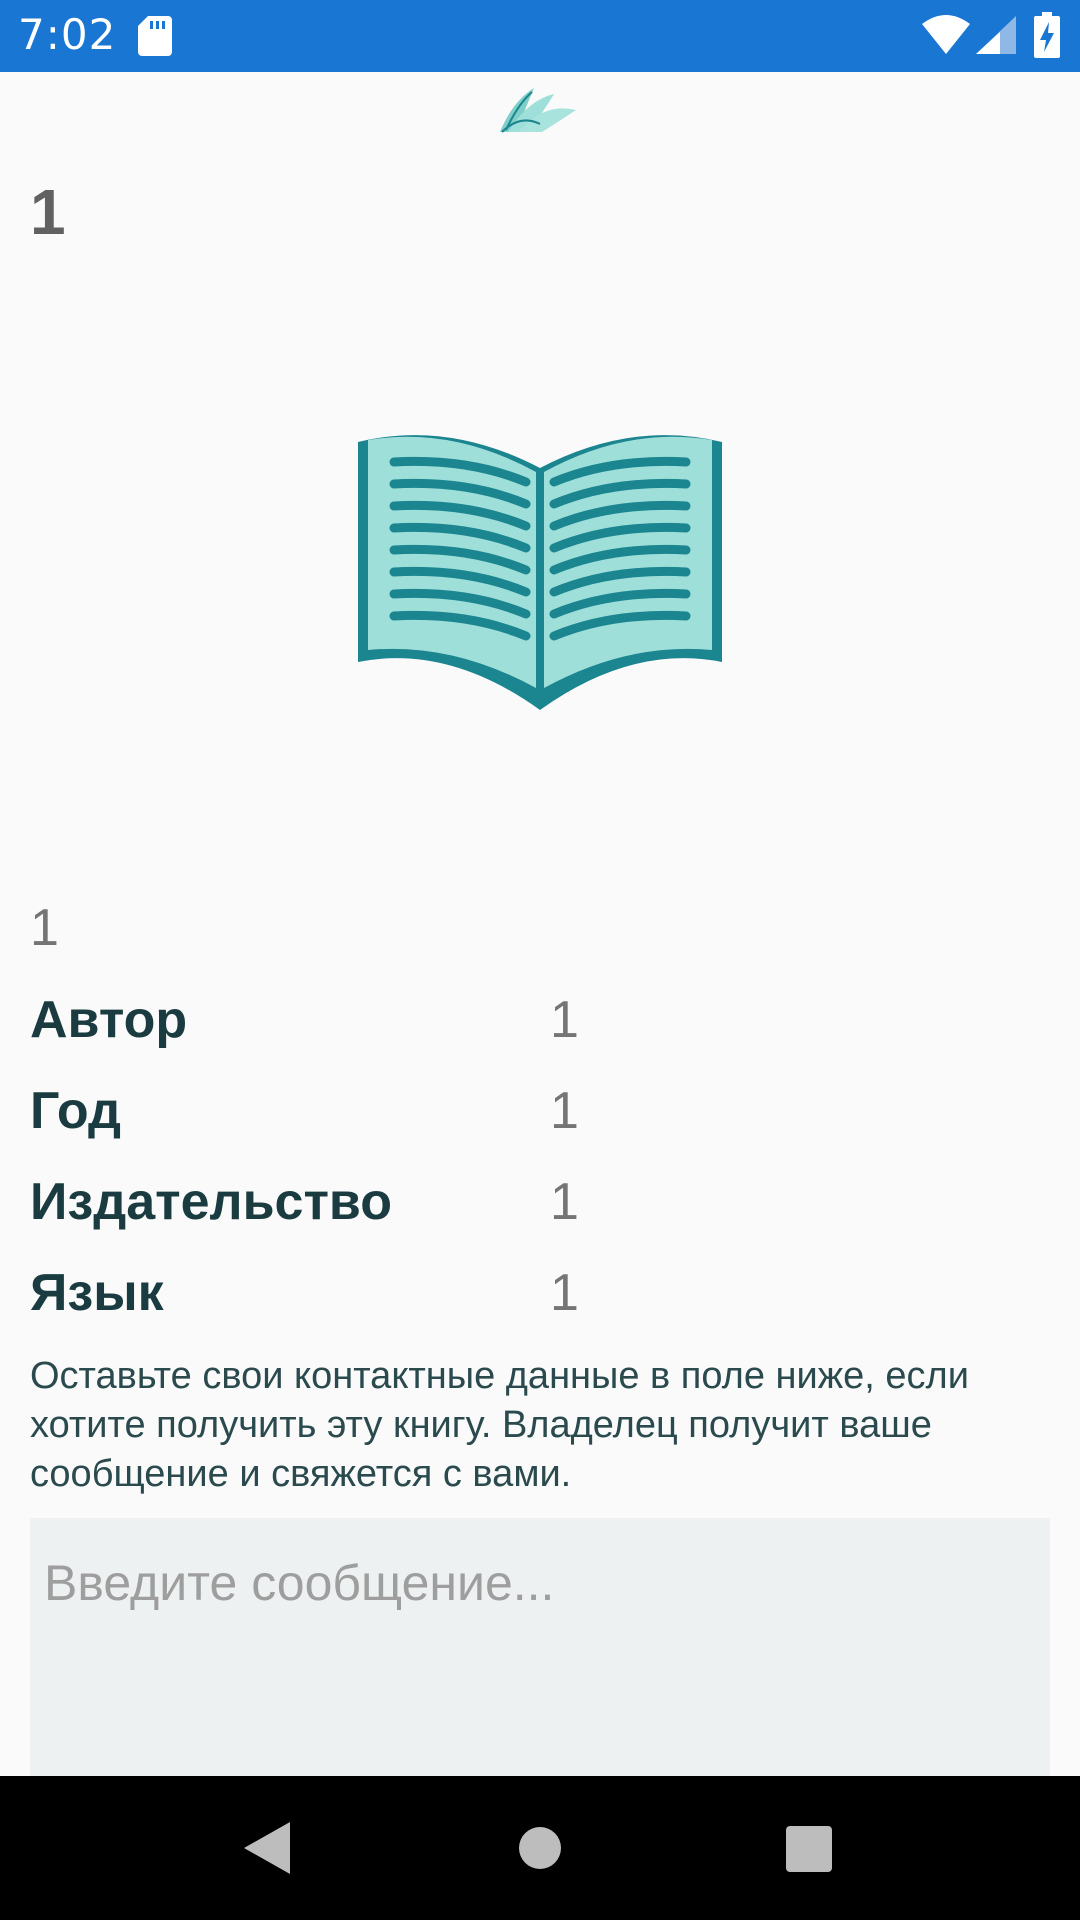  Describe the element at coordinates (540, 1207) in the screenshot. I see `detail-row-publisher: Издательство 1` at that location.